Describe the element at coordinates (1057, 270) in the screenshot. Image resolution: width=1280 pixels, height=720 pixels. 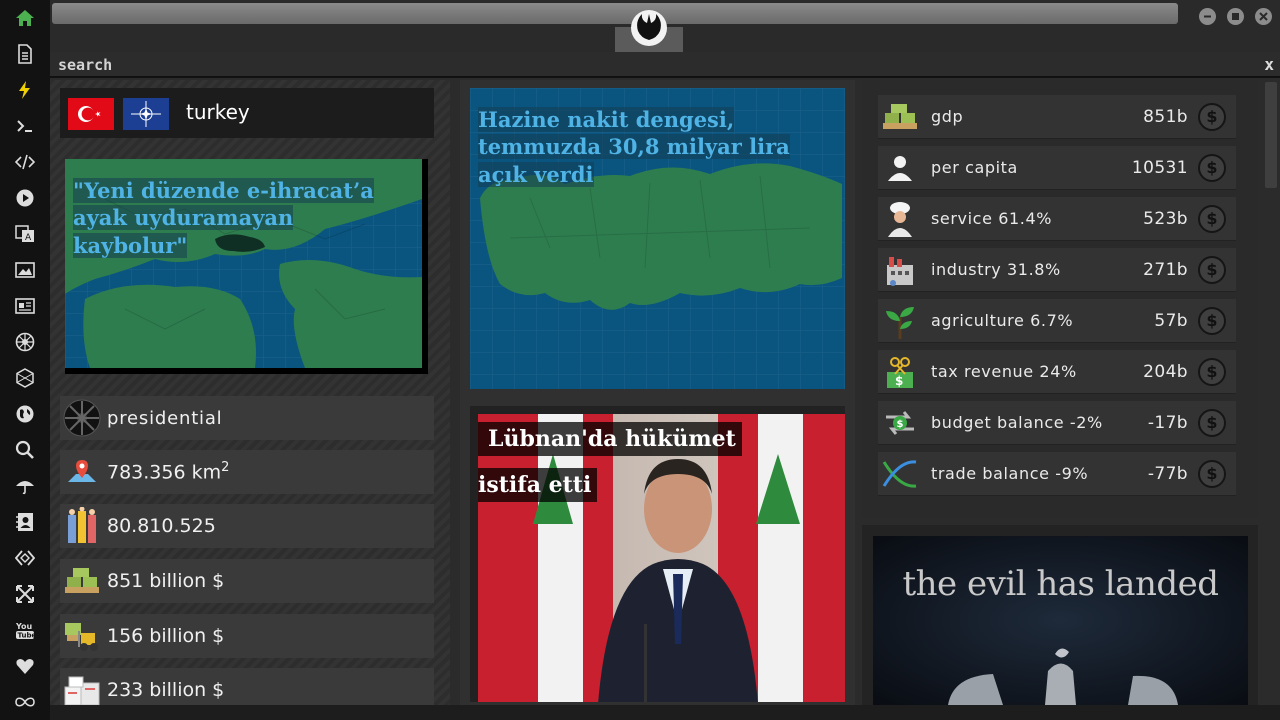
I see `econ-row-industry: industry 31.8% 271b $` at that location.